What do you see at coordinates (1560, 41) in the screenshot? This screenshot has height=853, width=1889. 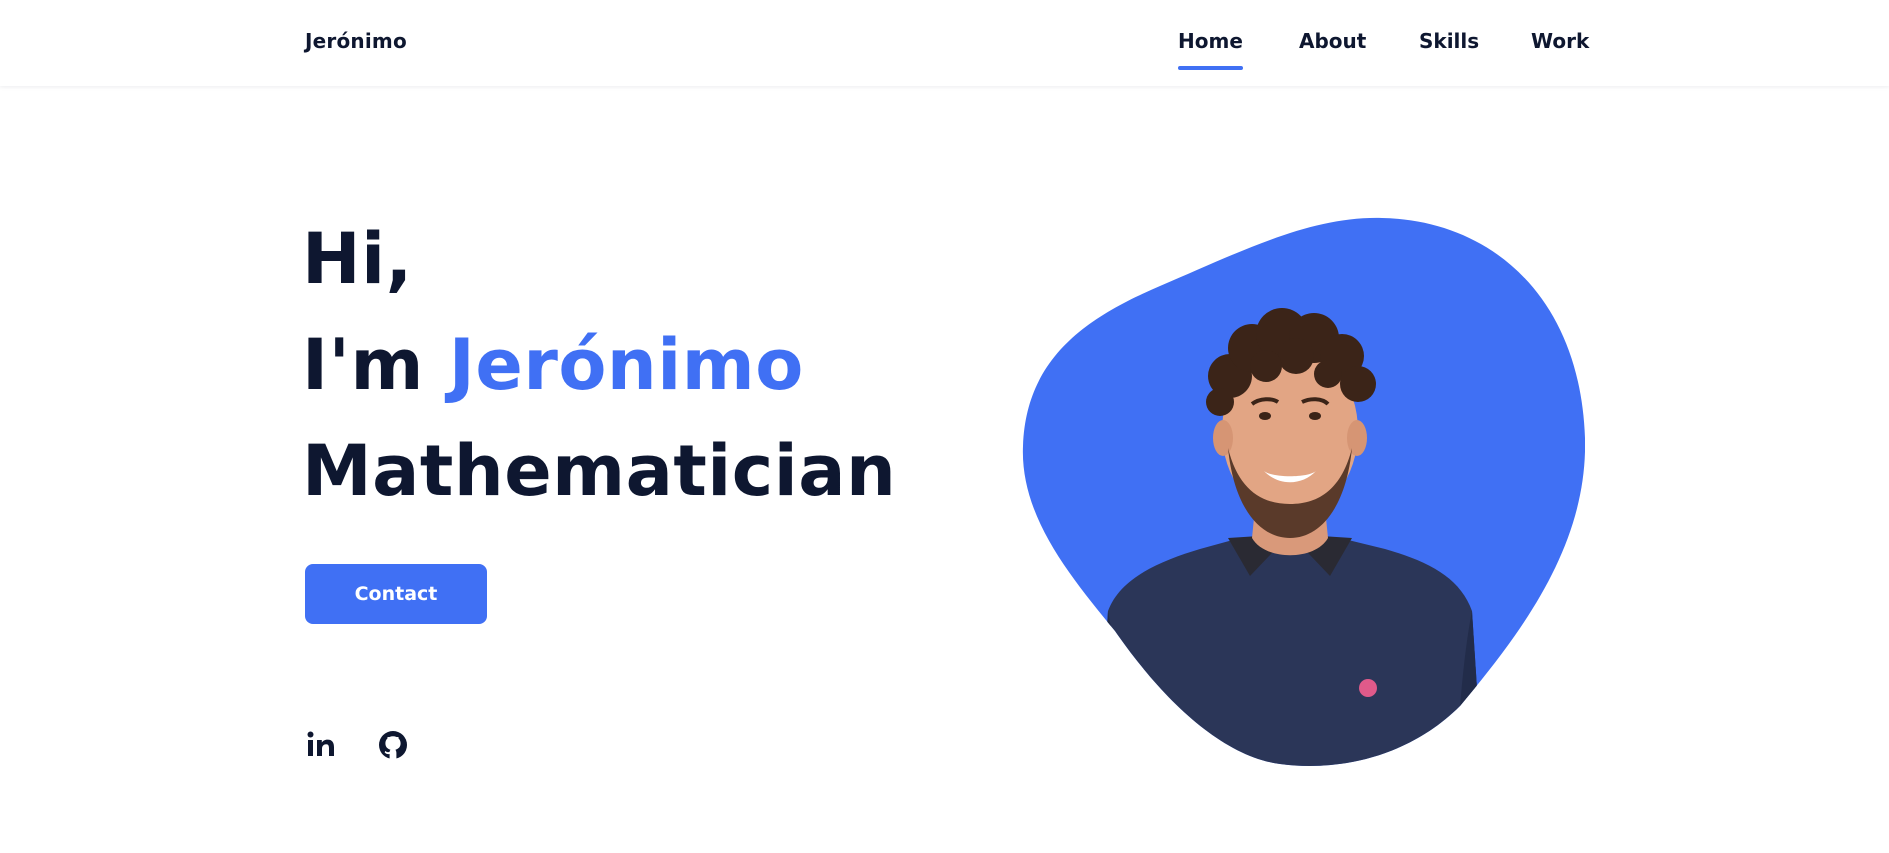 I see `nav-item-work: Work` at bounding box center [1560, 41].